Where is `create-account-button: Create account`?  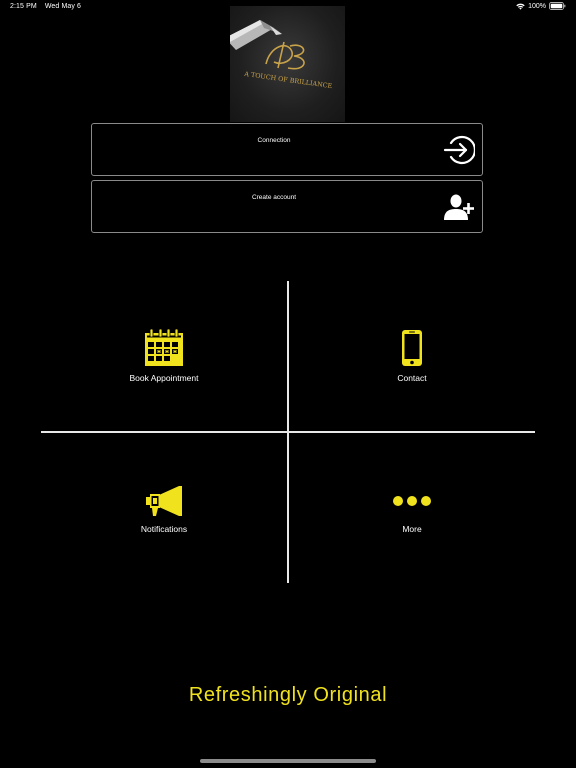 create-account-button: Create account is located at coordinates (287, 206).